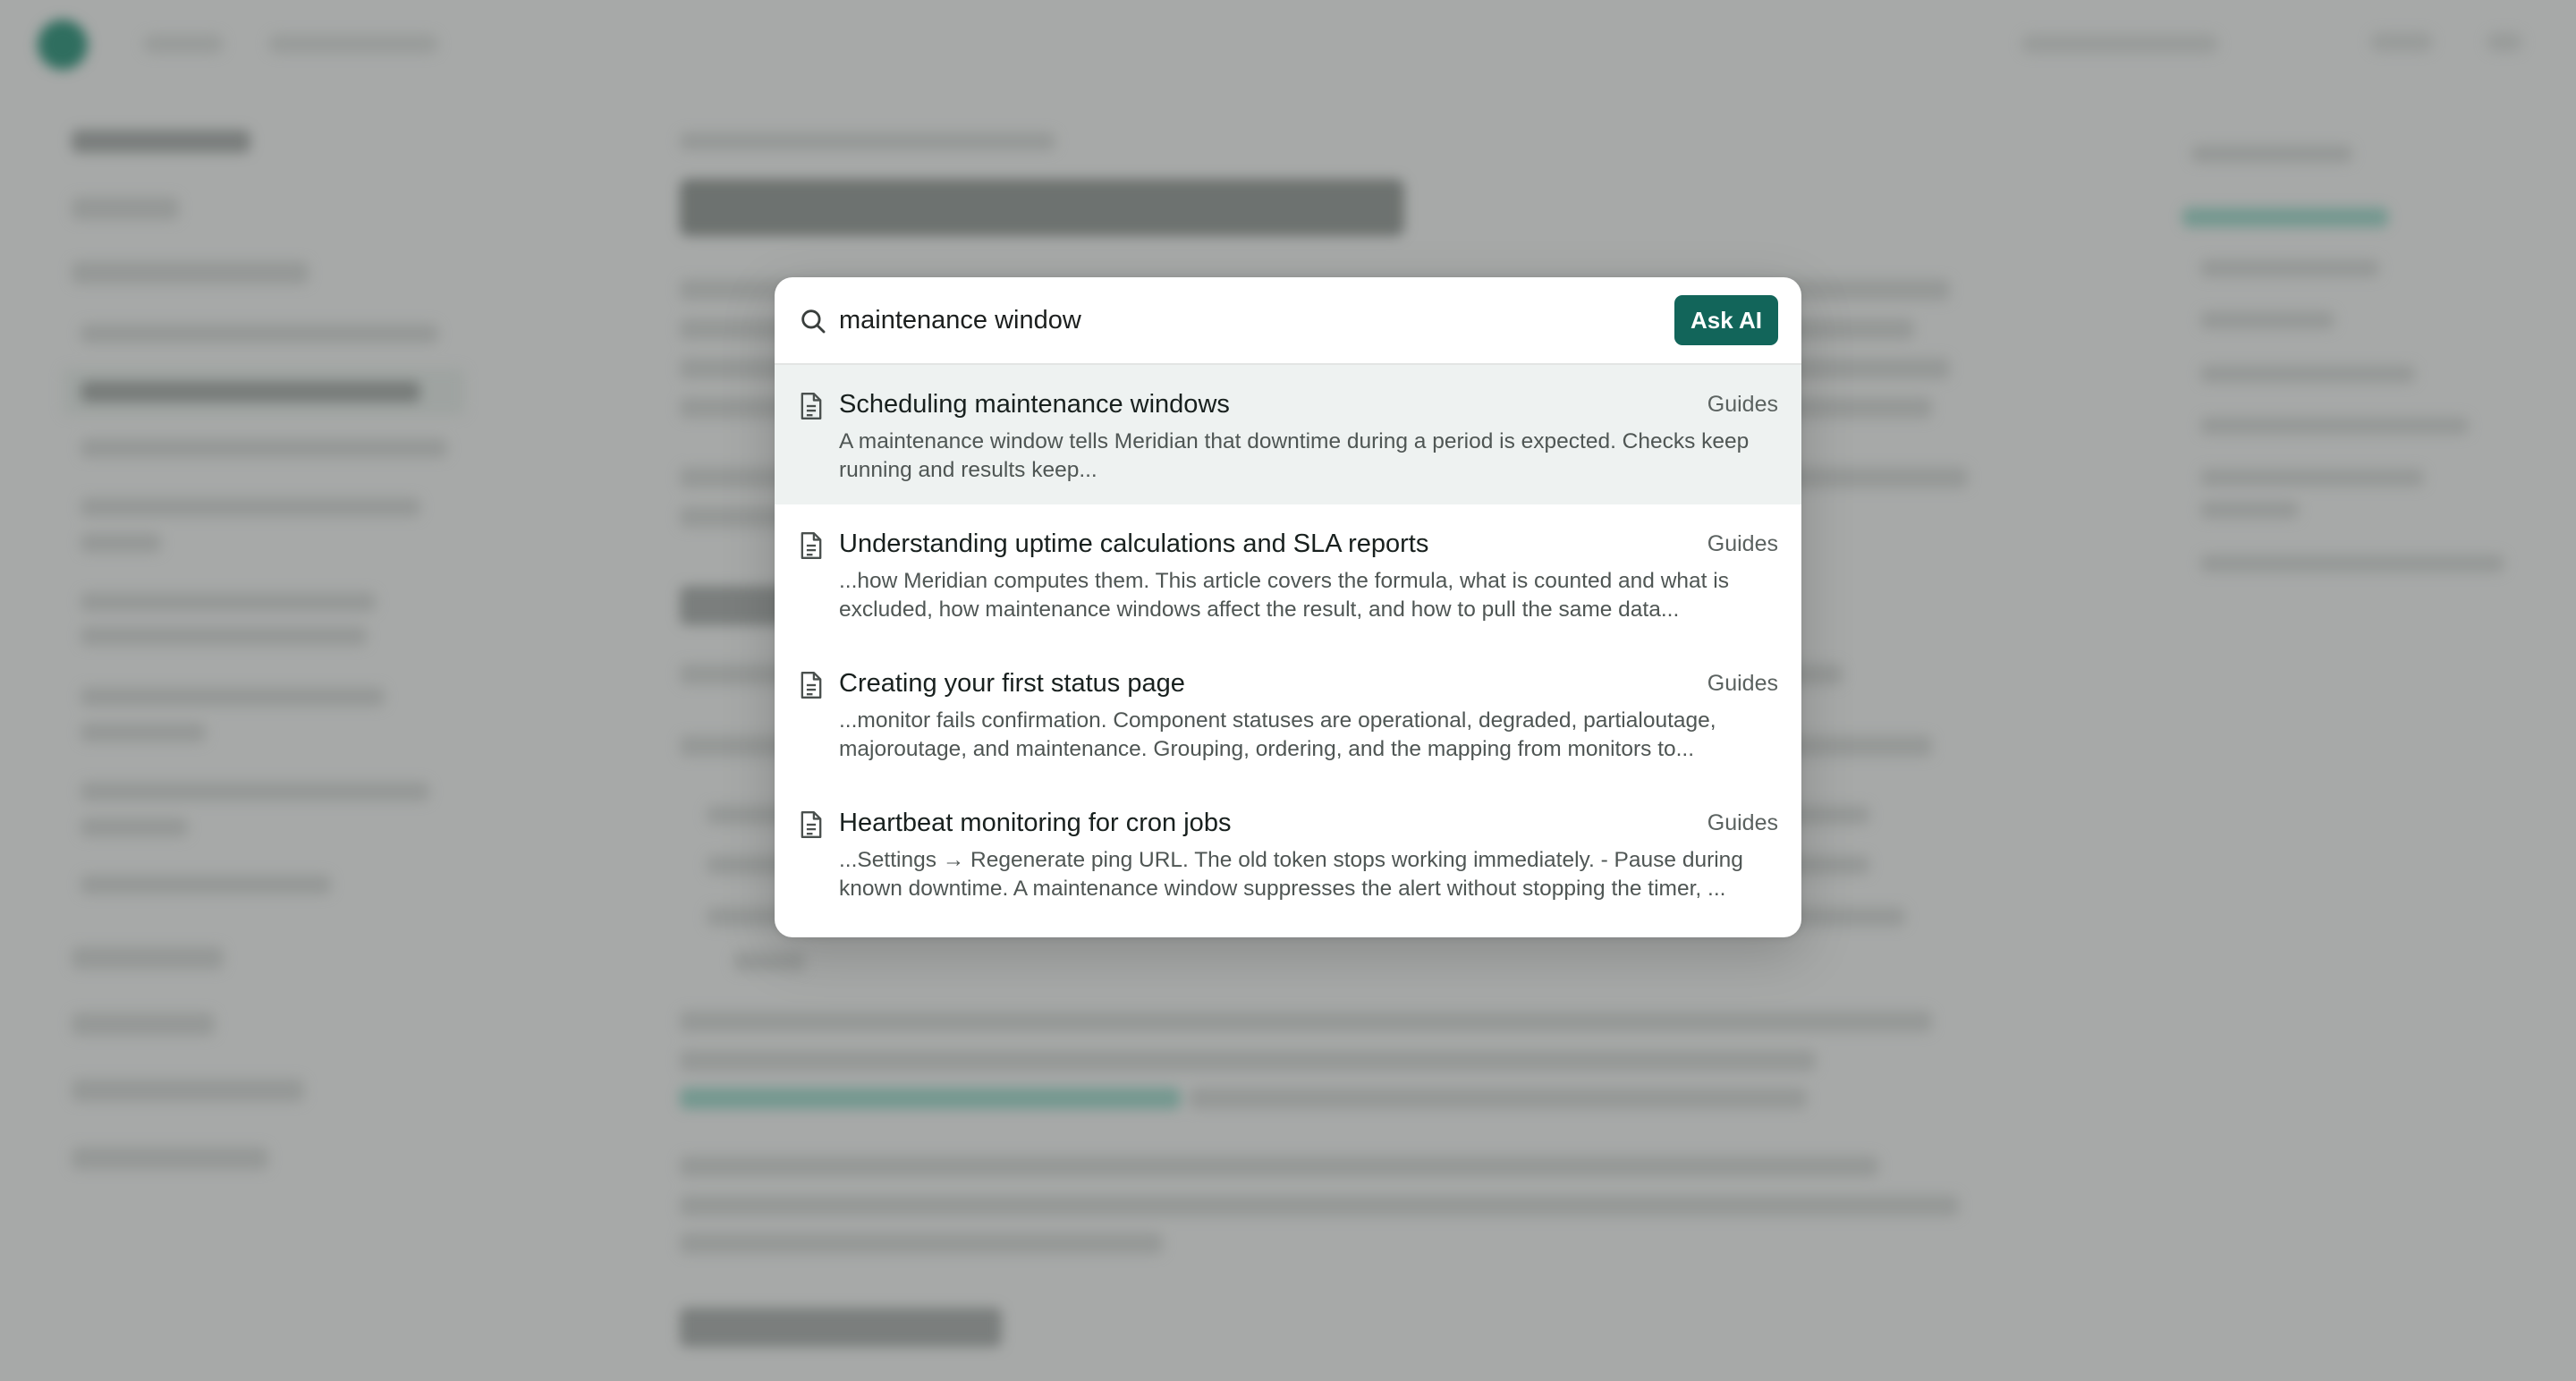 The image size is (2576, 1381). Describe the element at coordinates (63, 45) in the screenshot. I see `logo` at that location.